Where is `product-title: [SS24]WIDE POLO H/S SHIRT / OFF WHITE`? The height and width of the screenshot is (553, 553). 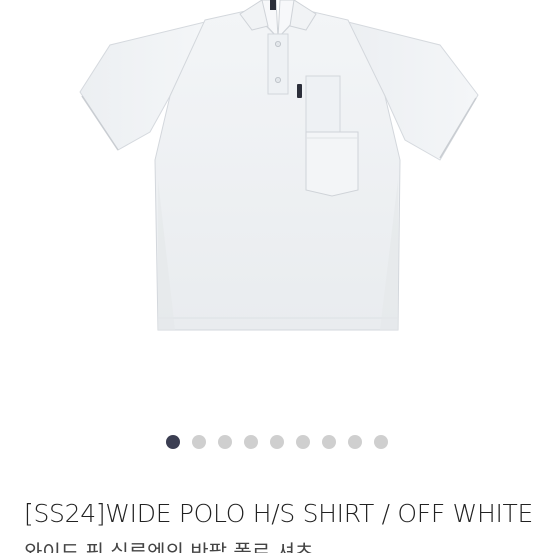 product-title: [SS24]WIDE POLO H/S SHIRT / OFF WHITE is located at coordinates (279, 513).